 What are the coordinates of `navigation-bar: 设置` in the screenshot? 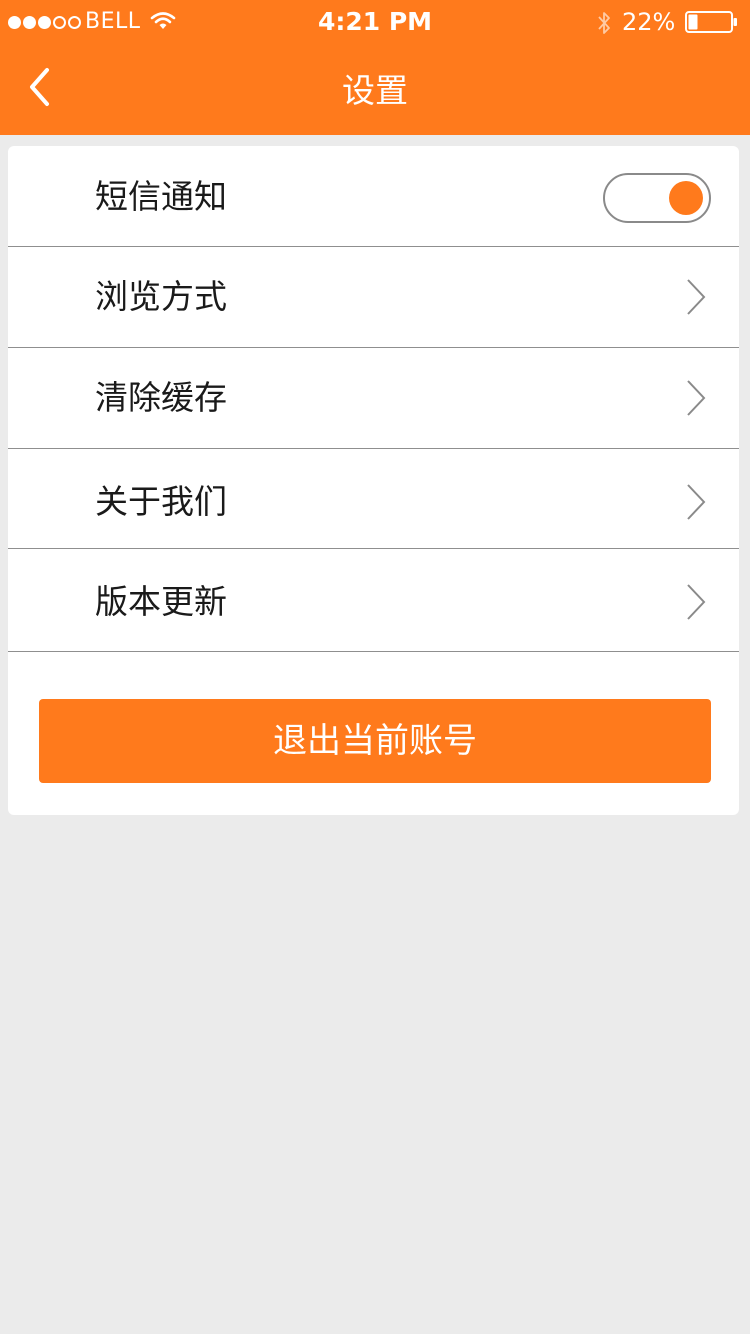 It's located at (375, 89).